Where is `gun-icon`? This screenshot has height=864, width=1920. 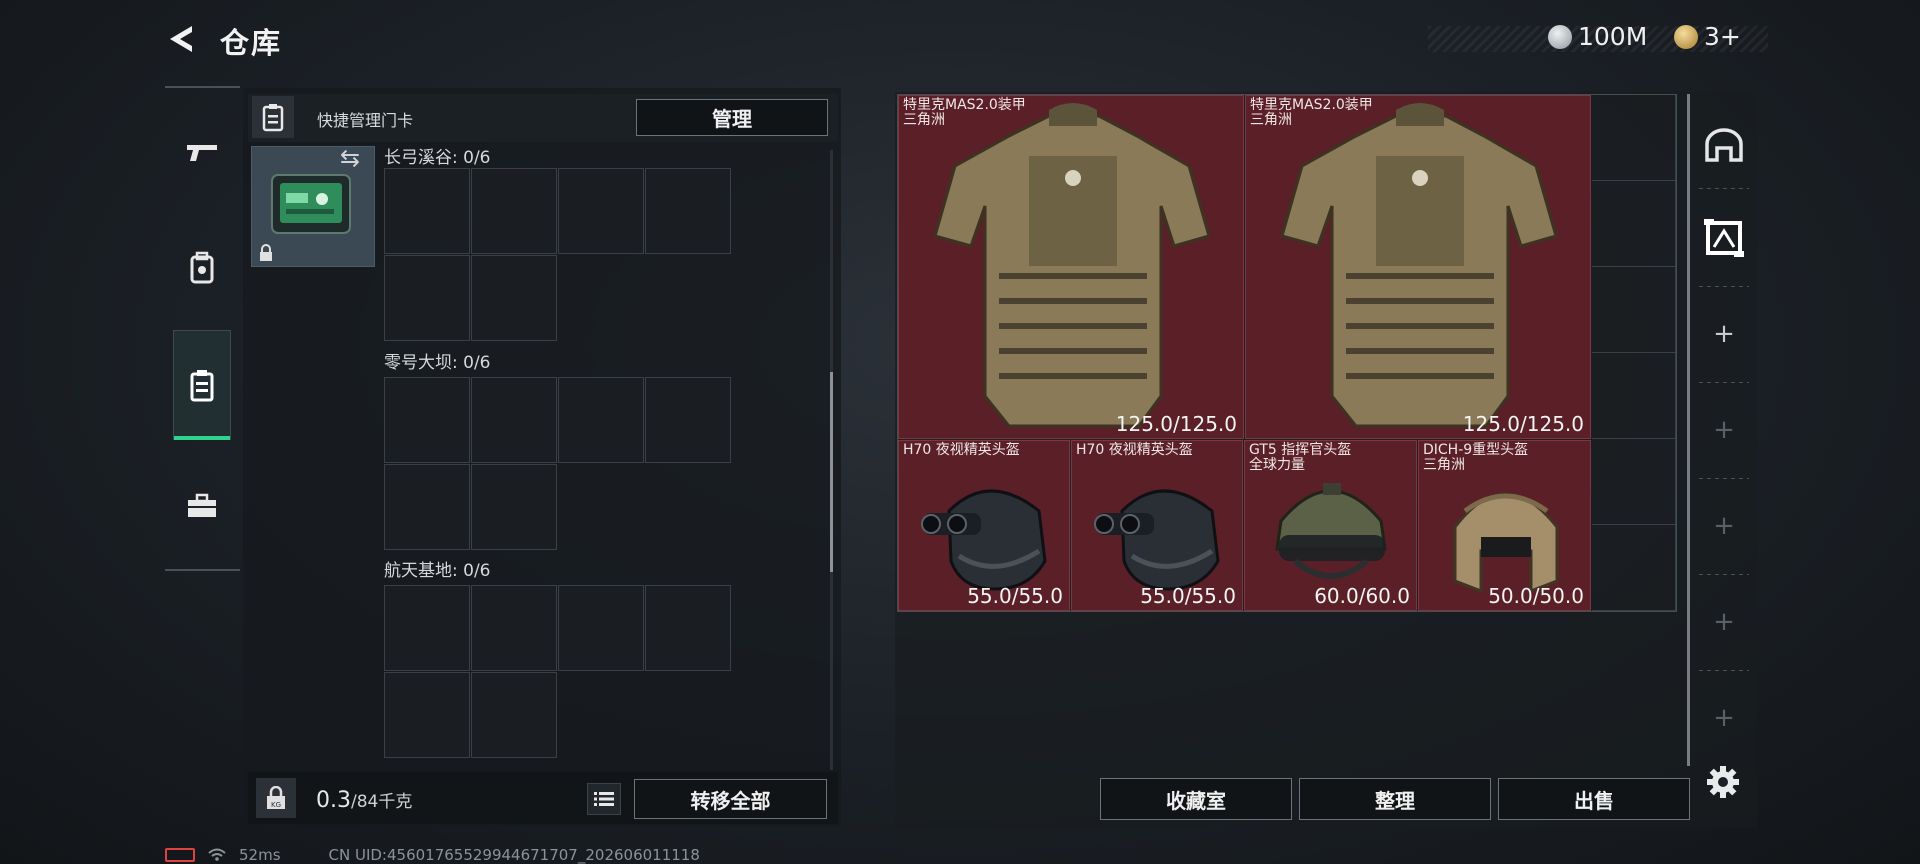 gun-icon is located at coordinates (202, 153).